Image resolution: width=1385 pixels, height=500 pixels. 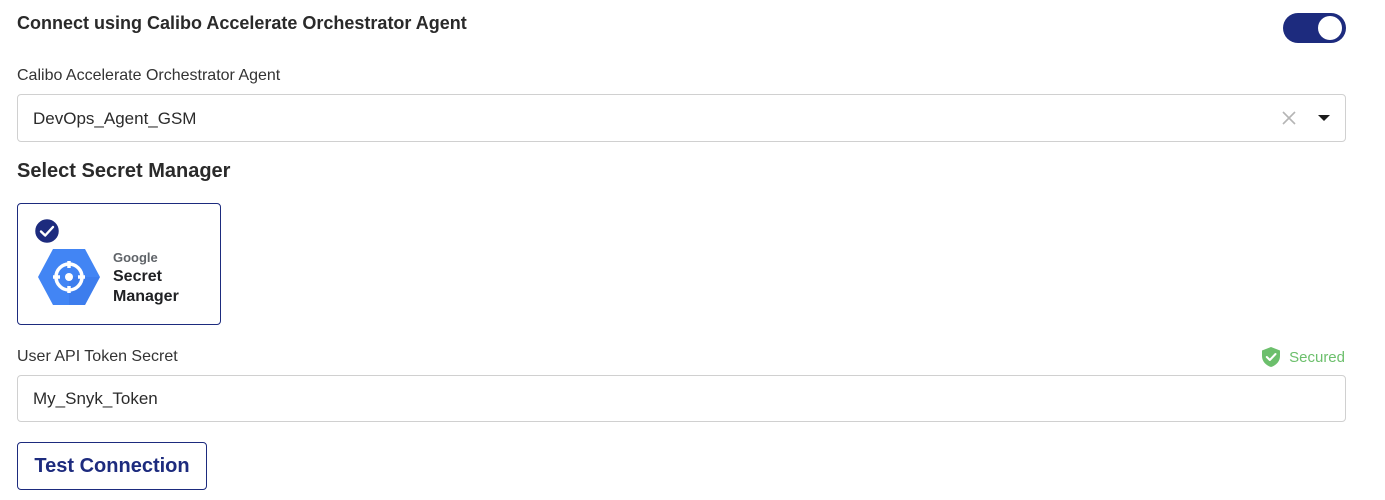 What do you see at coordinates (47, 231) in the screenshot?
I see `check-circle-icon` at bounding box center [47, 231].